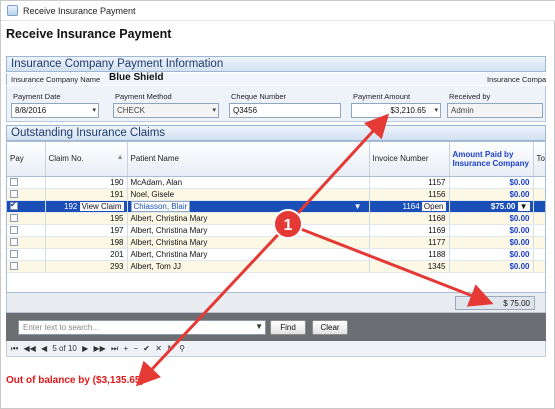 The width and height of the screenshot is (555, 409). What do you see at coordinates (212, 304) in the screenshot?
I see `arrow-to-balance` at bounding box center [212, 304].